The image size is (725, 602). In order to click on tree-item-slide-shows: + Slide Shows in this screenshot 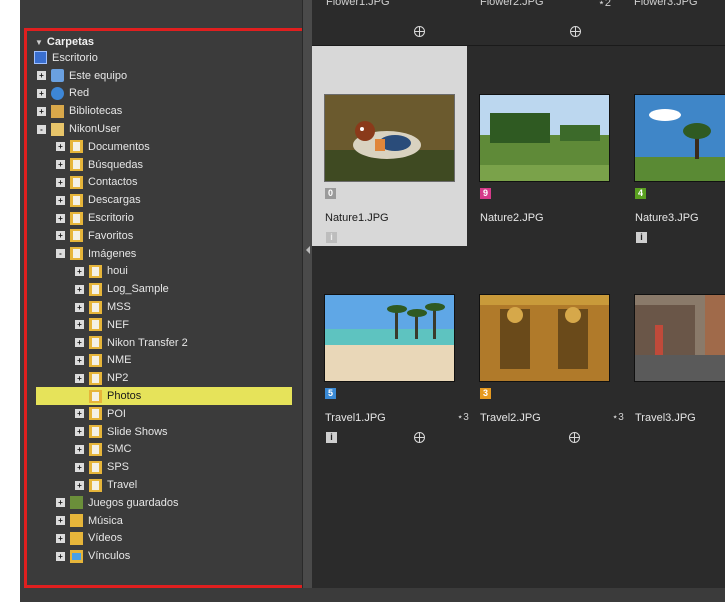, I will do `click(165, 432)`.